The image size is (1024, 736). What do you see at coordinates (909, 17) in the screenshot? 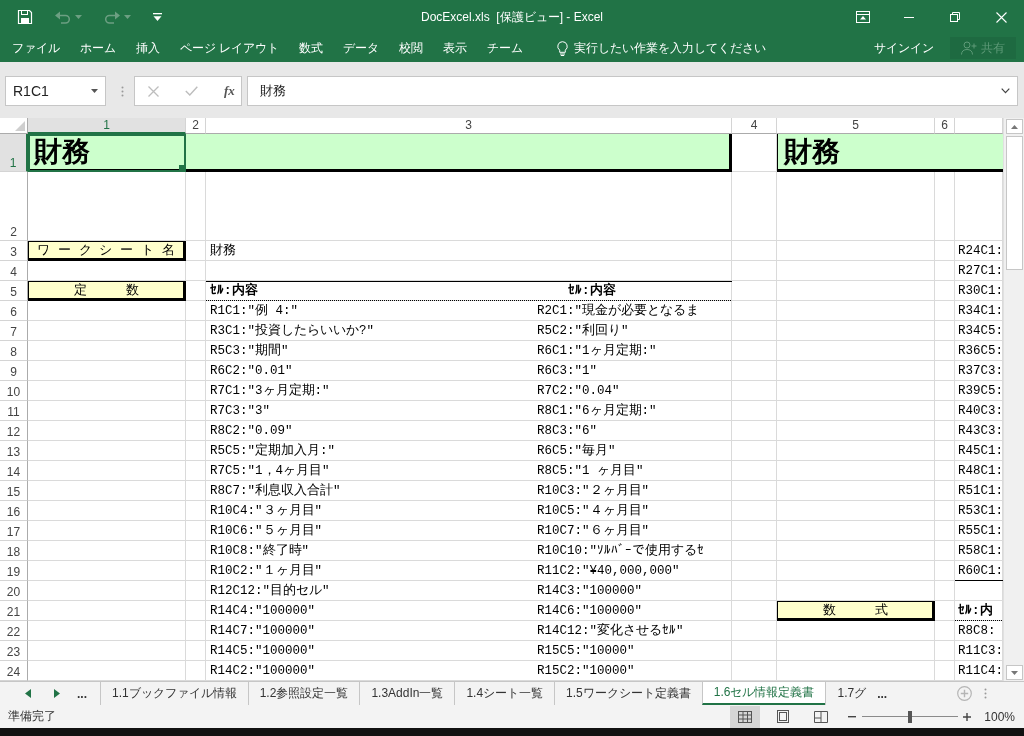
I see `minimize-icon` at bounding box center [909, 17].